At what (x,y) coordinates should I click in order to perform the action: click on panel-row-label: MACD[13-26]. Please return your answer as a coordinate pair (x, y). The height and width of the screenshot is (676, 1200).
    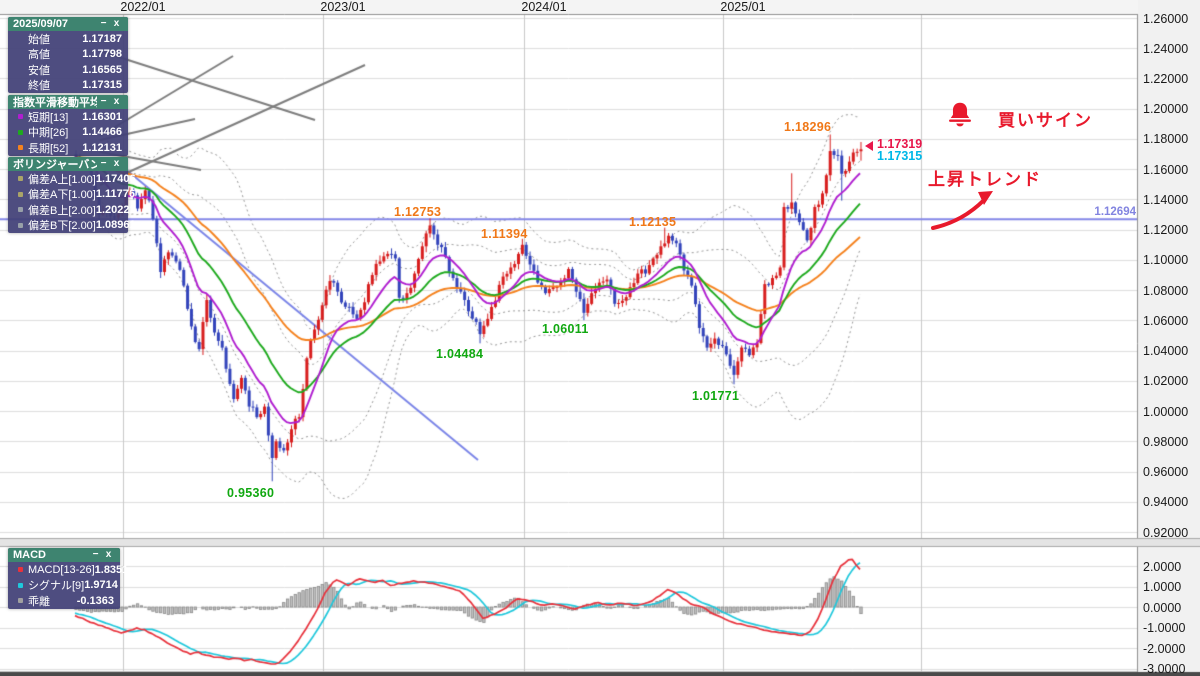
    Looking at the image, I should click on (61, 569).